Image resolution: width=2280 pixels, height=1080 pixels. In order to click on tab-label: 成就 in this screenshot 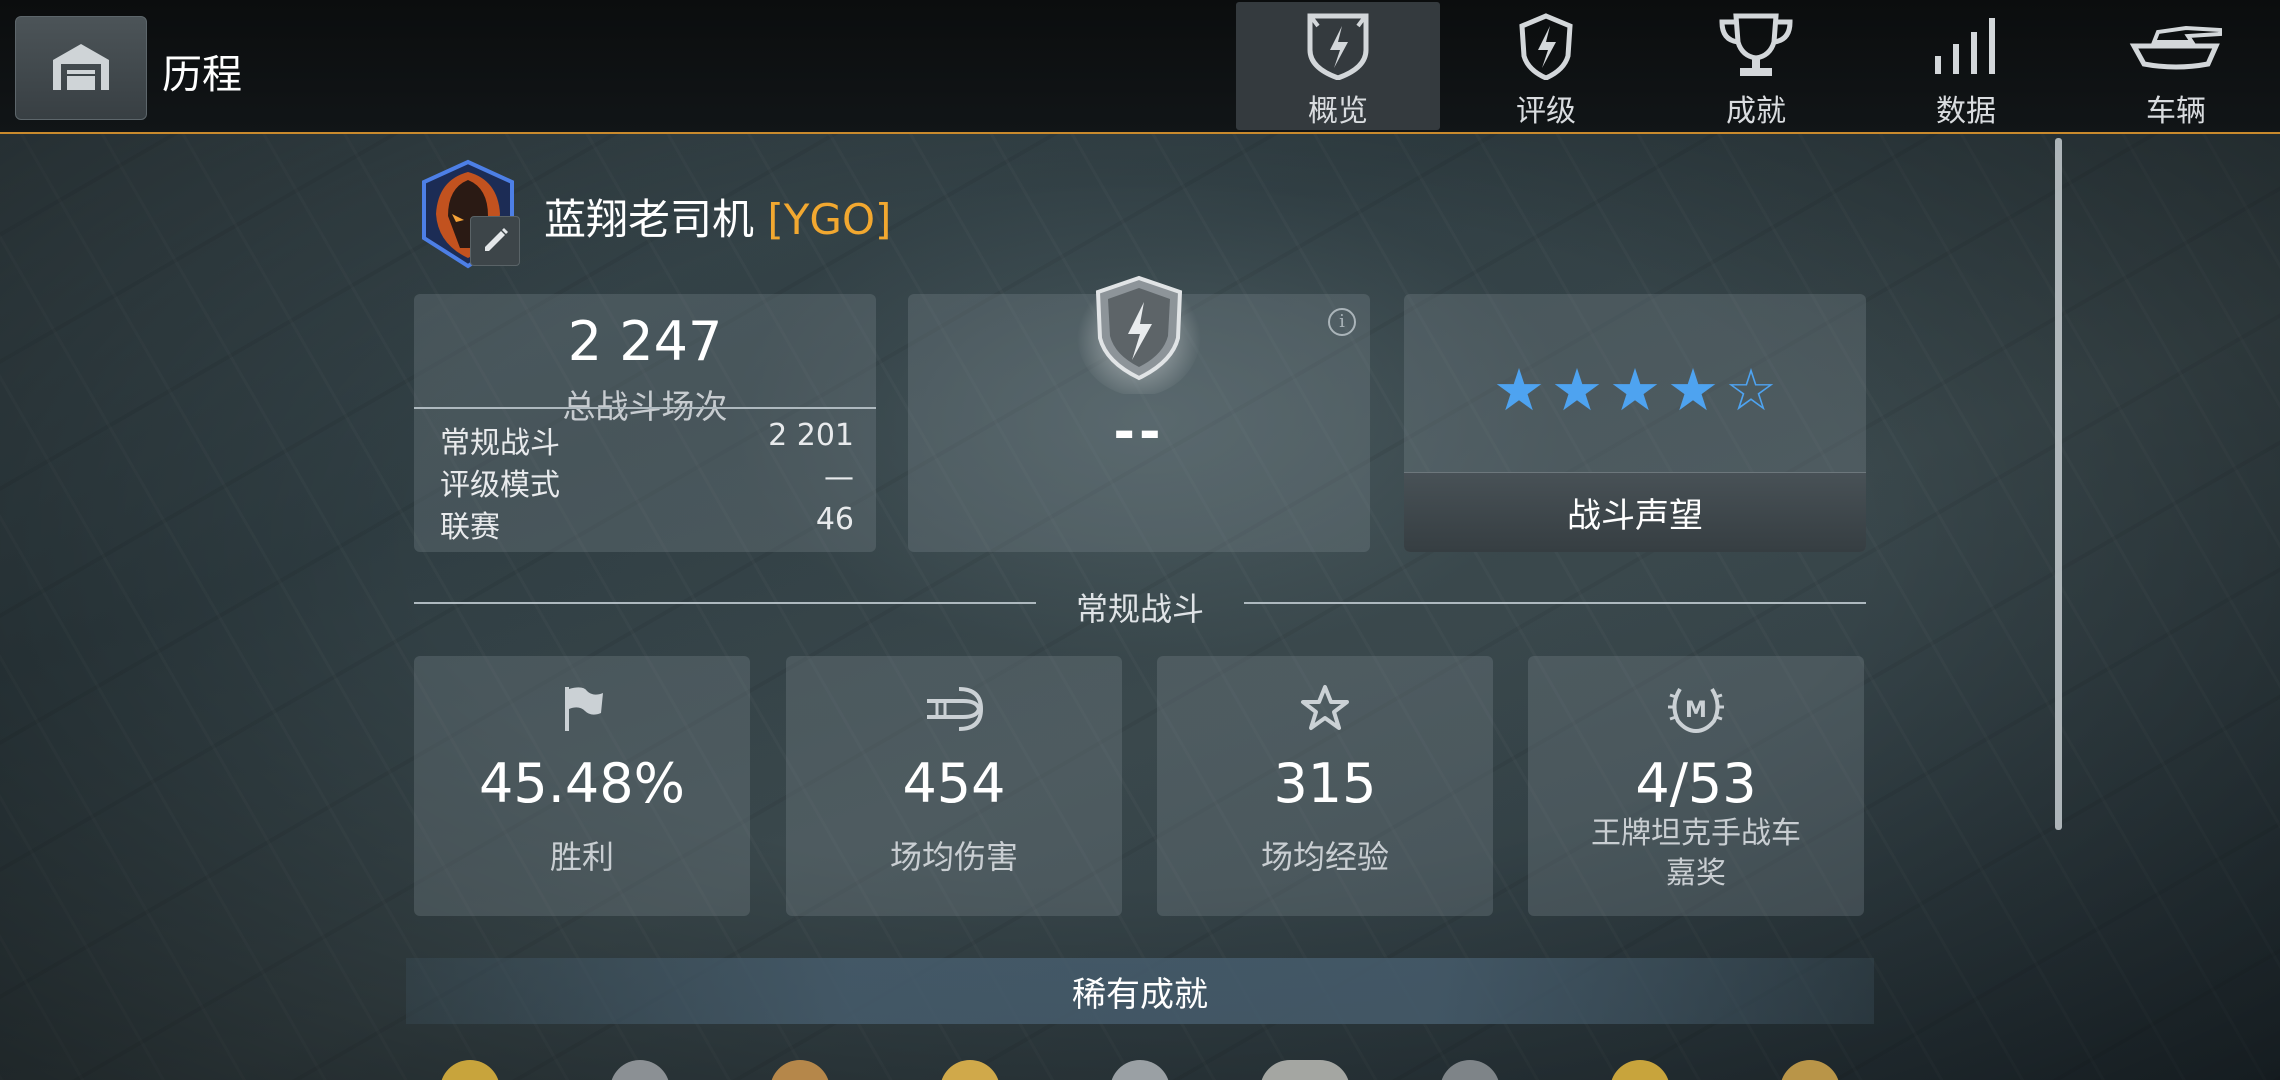, I will do `click(1756, 111)`.